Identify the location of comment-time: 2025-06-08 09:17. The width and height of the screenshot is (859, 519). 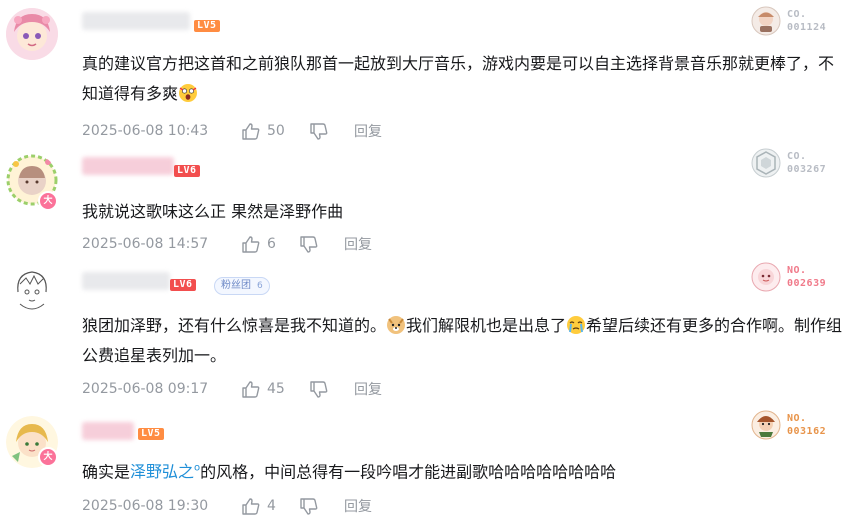
(145, 389).